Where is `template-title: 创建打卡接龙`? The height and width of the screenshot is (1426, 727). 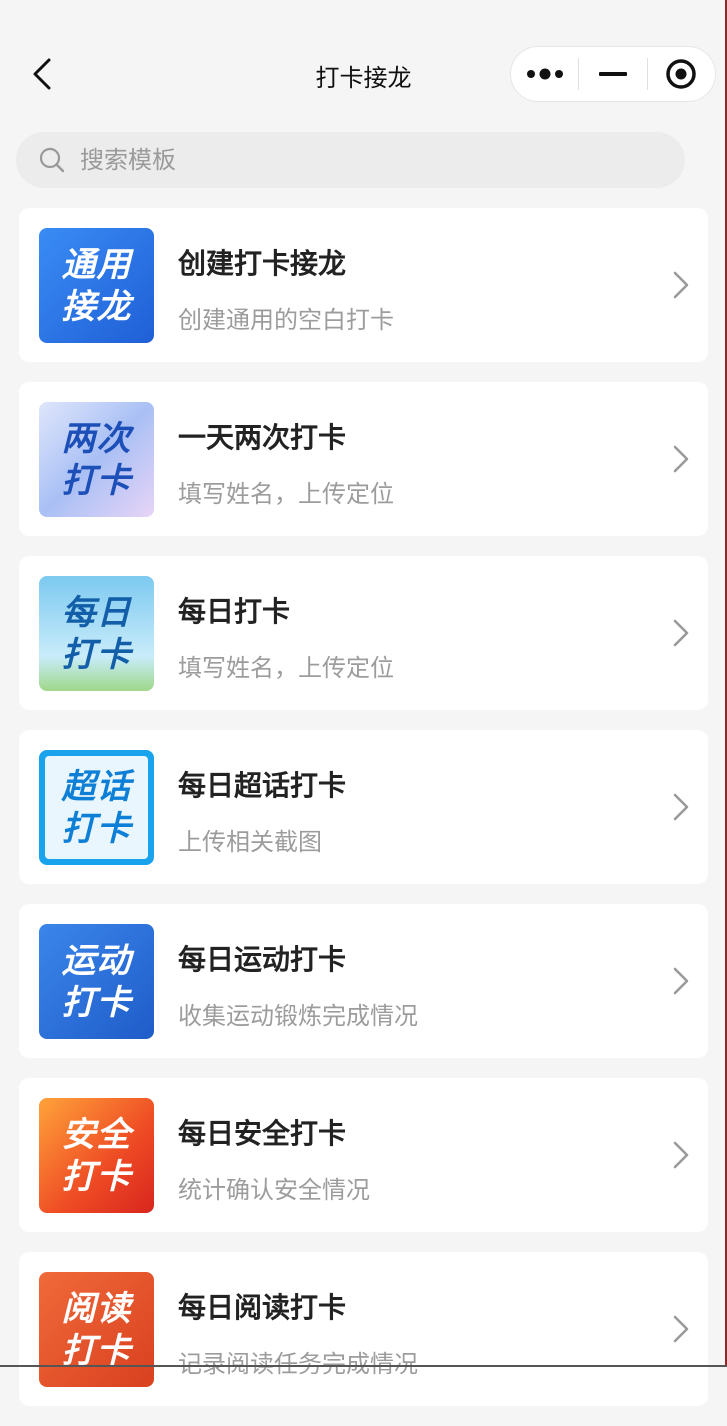
template-title: 创建打卡接龙 is located at coordinates (262, 263).